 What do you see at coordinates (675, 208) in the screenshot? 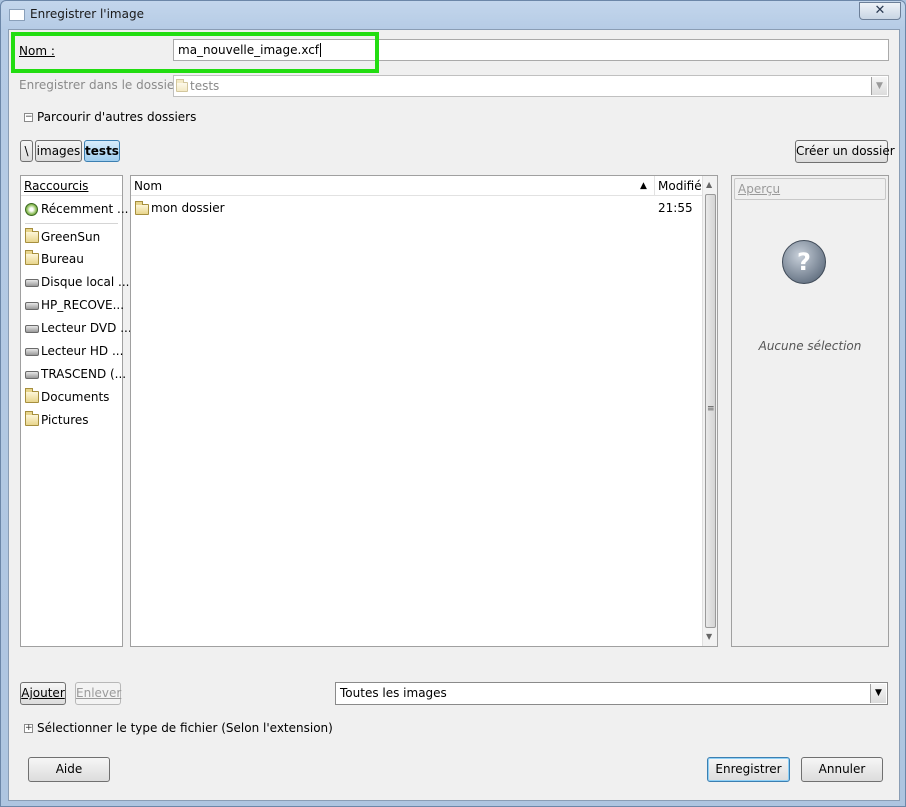
I see `file-modified: 21:55` at bounding box center [675, 208].